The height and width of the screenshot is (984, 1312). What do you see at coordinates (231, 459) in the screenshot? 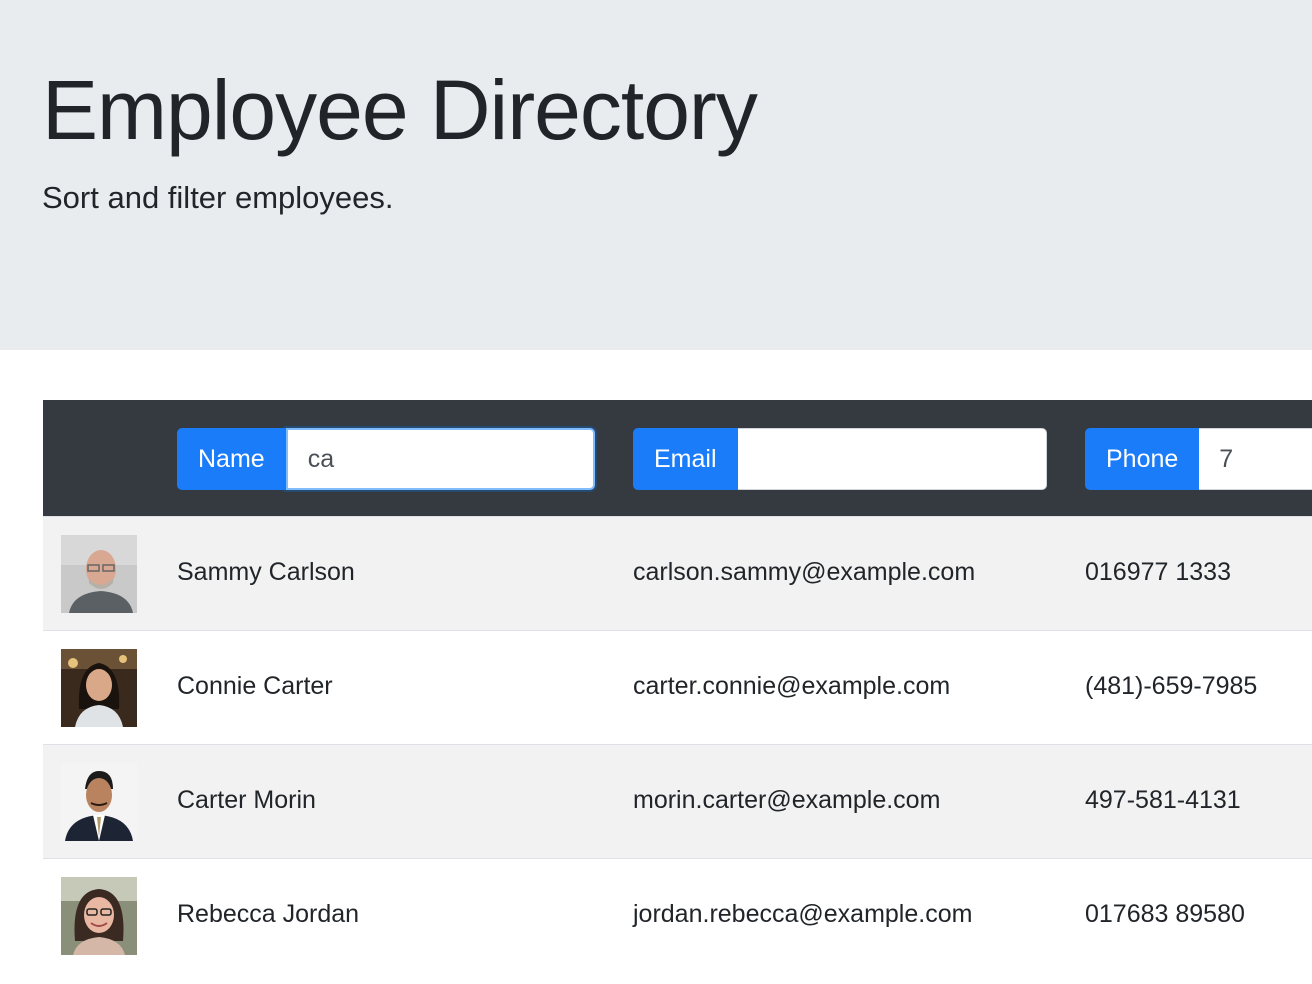
I see `name-filter-label: Name` at bounding box center [231, 459].